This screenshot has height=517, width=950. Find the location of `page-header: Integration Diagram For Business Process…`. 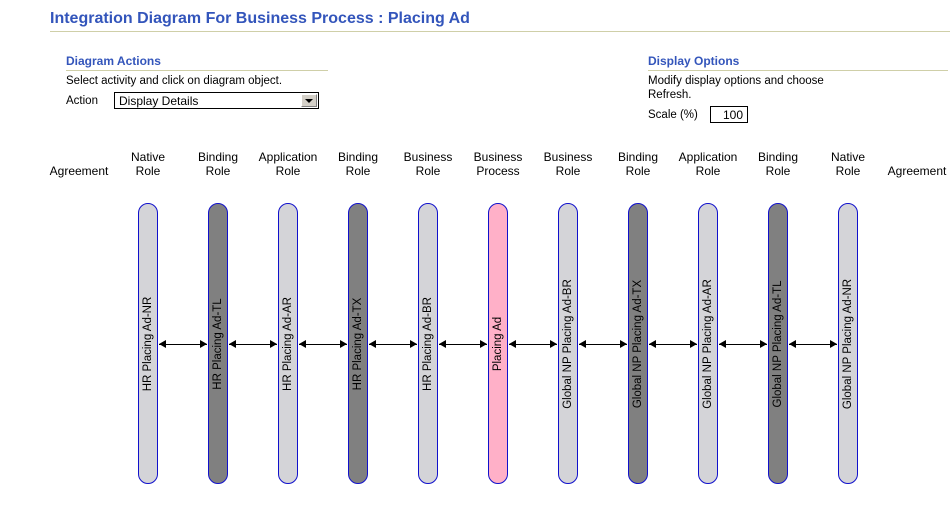

page-header: Integration Diagram For Business Process… is located at coordinates (500, 21).